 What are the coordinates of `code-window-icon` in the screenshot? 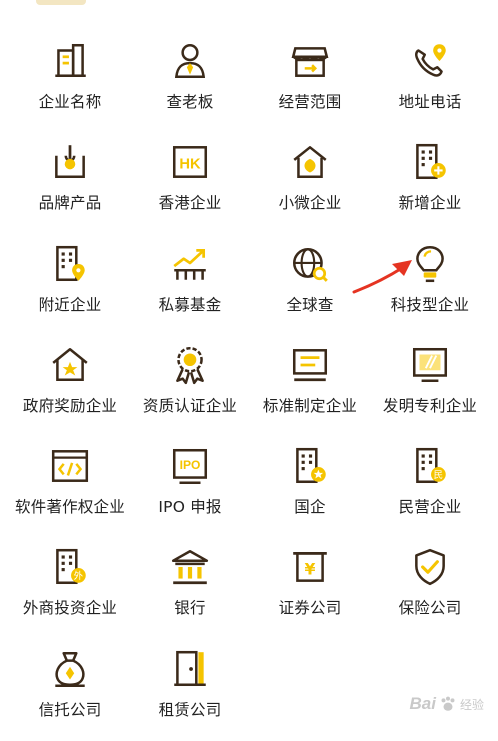 It's located at (70, 466).